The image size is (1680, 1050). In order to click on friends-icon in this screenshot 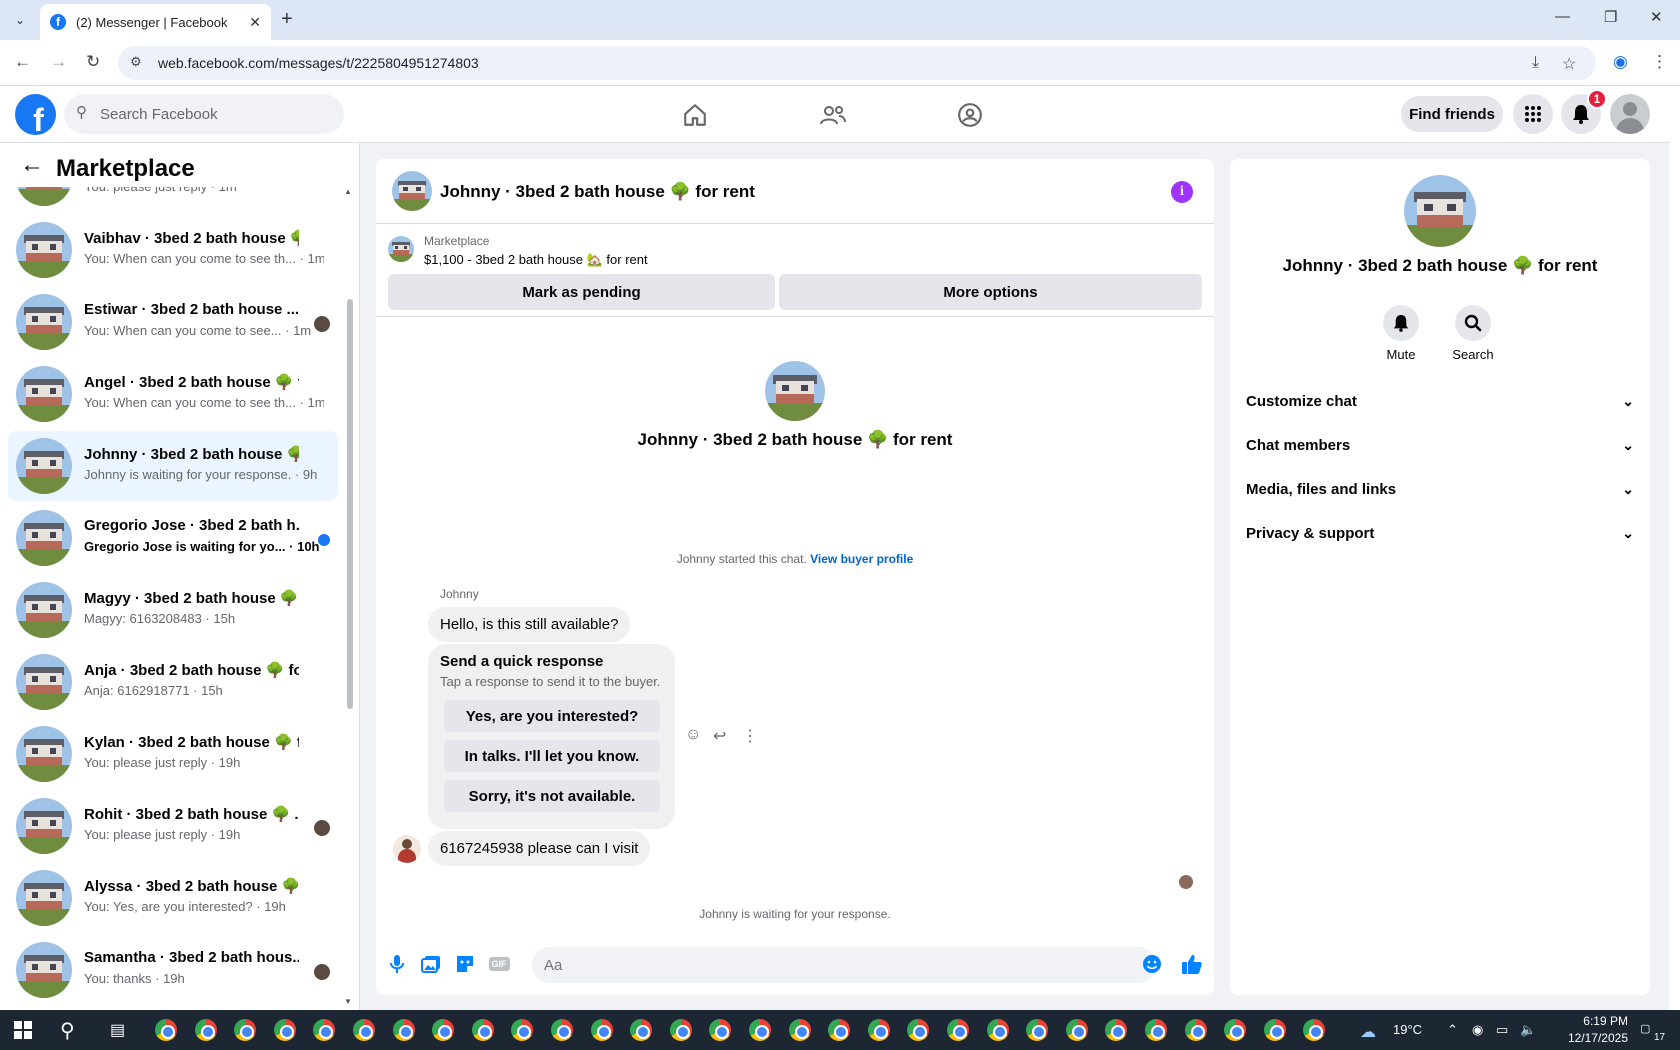, I will do `click(833, 115)`.